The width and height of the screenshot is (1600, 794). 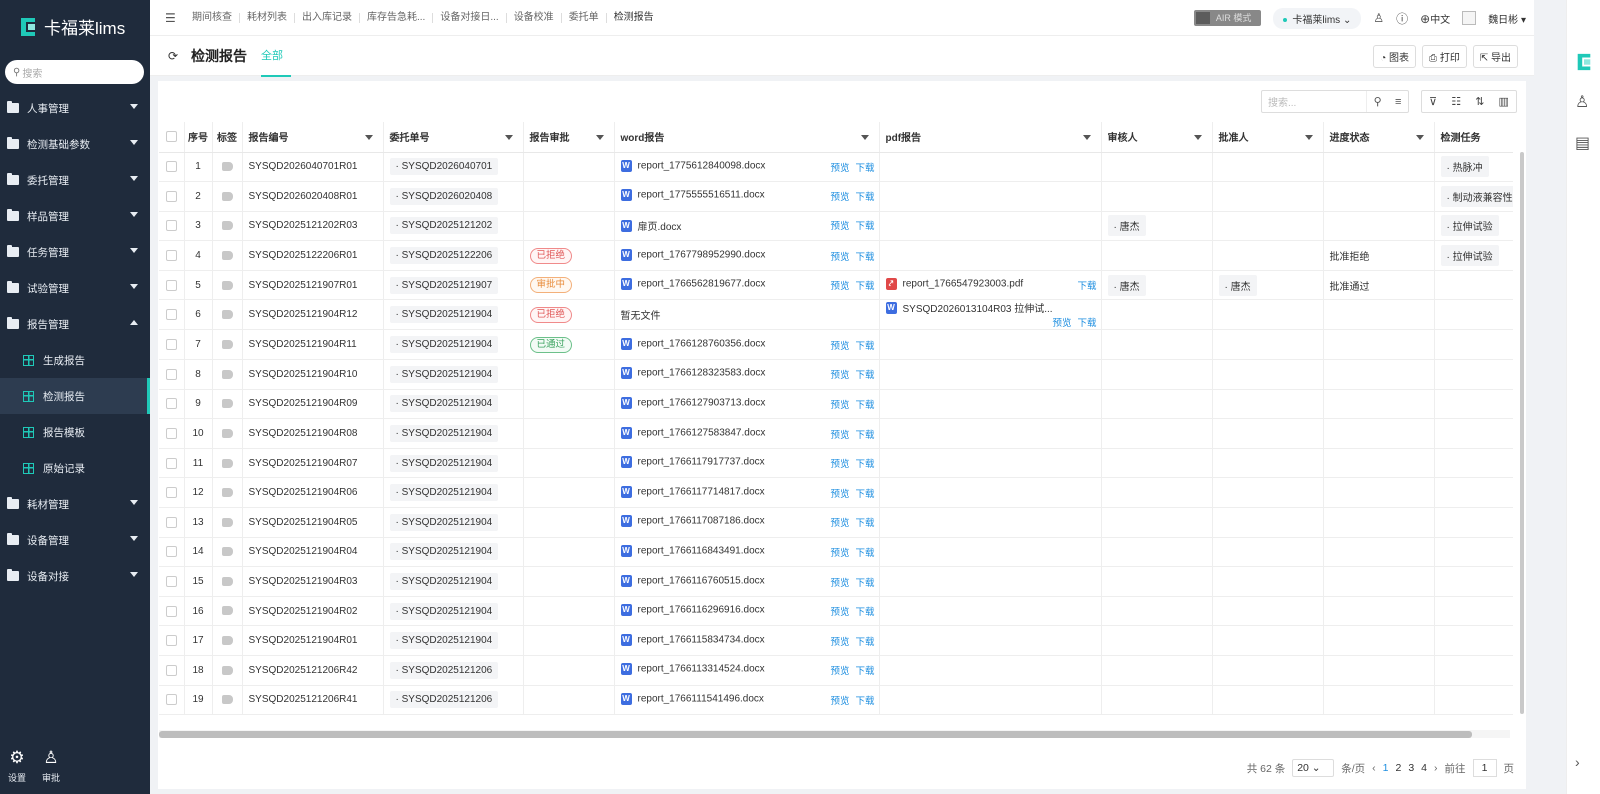 What do you see at coordinates (444, 700) in the screenshot?
I see `order-no-chip: · SYSQD2025121206` at bounding box center [444, 700].